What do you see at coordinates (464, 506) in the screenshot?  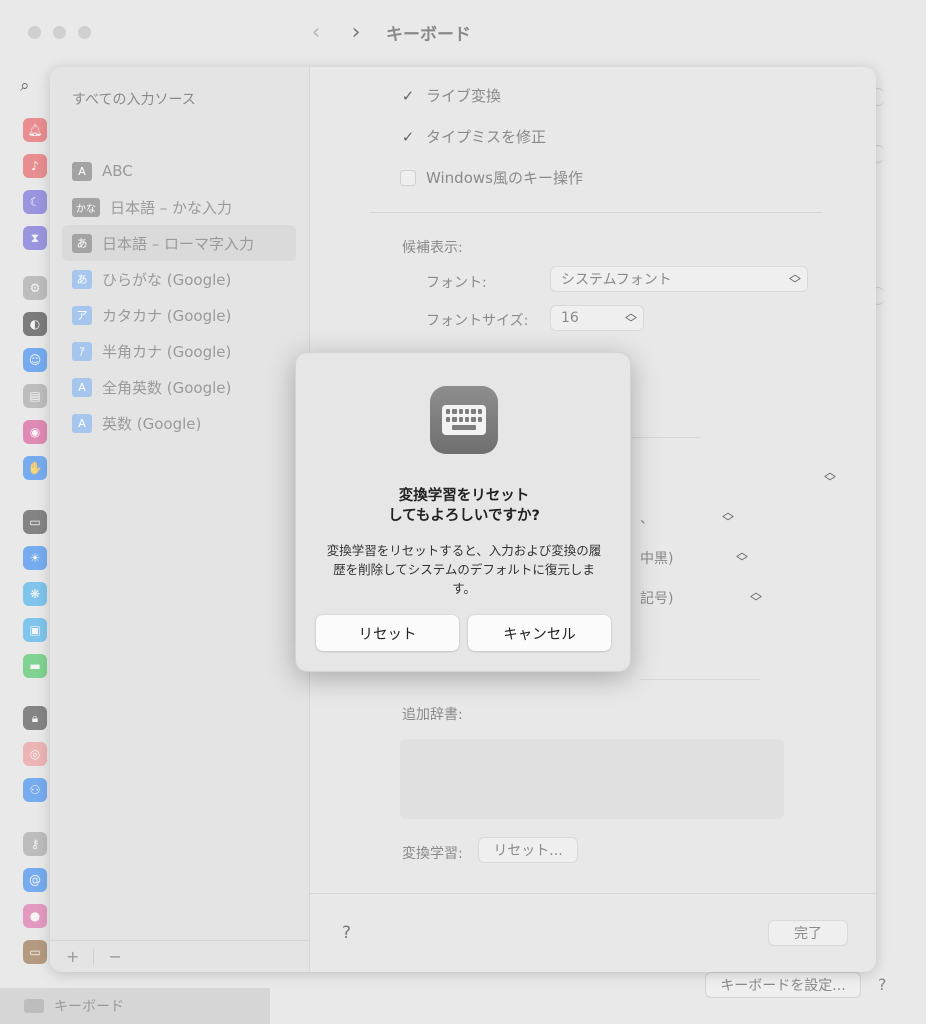 I see `alert-title: 変換学習をリセット してもよろしいですか?` at bounding box center [464, 506].